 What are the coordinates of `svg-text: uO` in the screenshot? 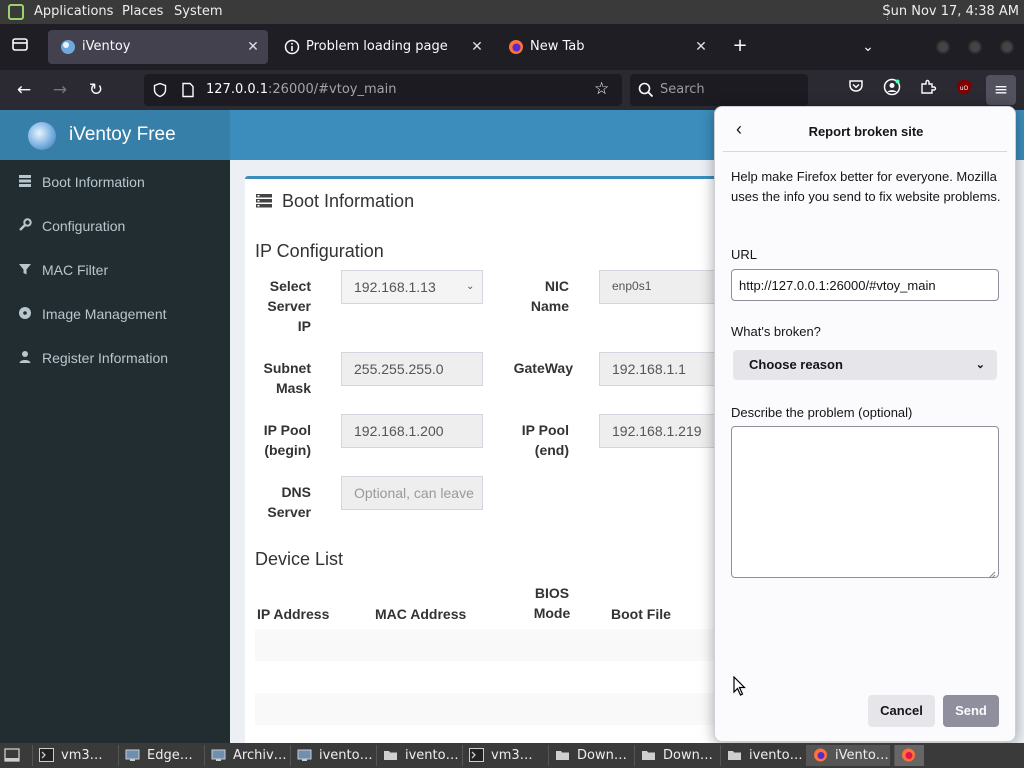 It's located at (964, 88).